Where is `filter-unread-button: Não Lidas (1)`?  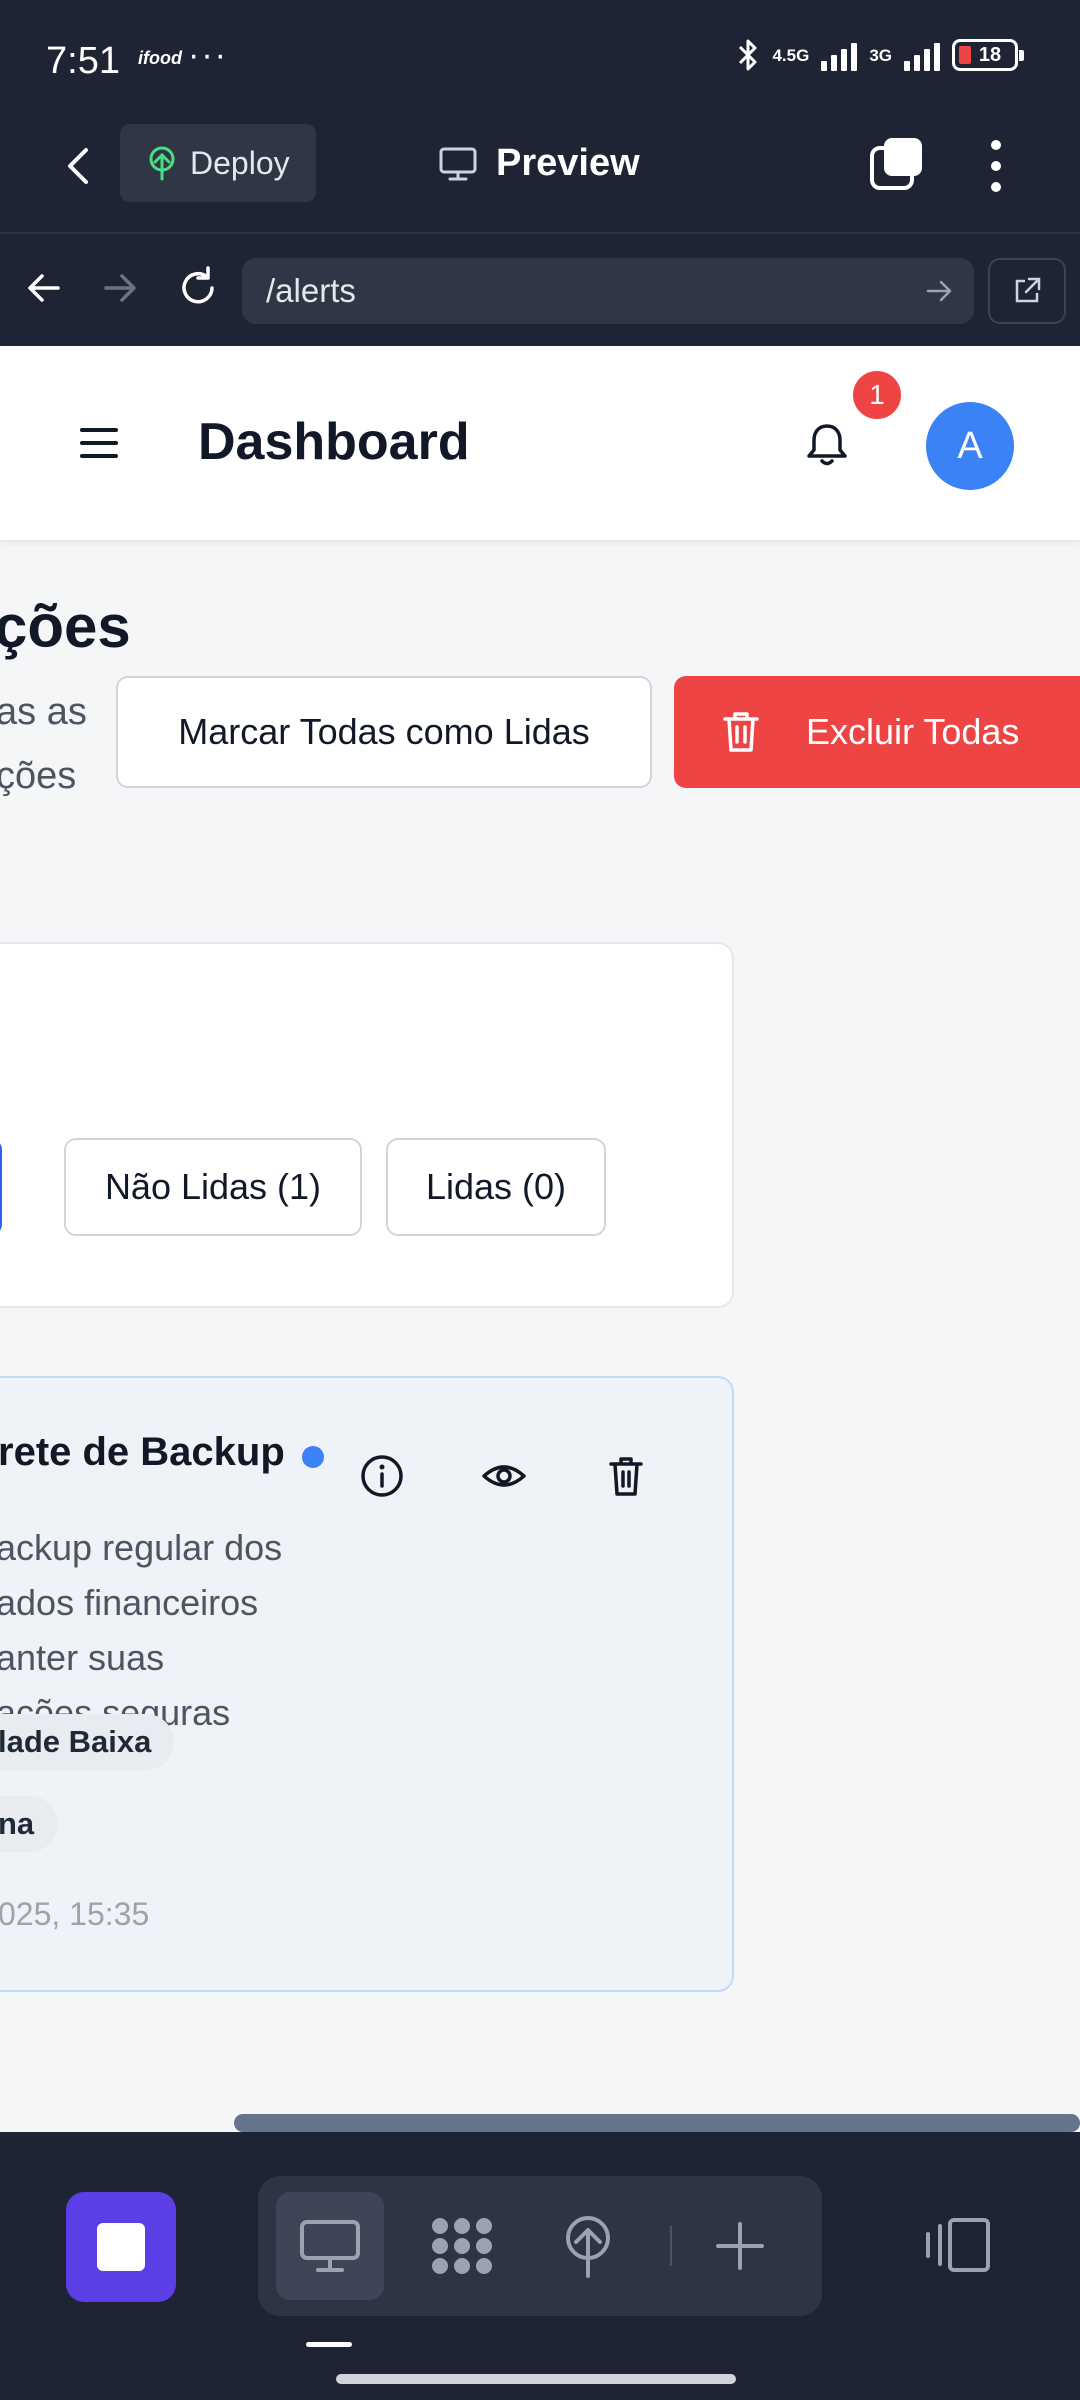 filter-unread-button: Não Lidas (1) is located at coordinates (213, 1187).